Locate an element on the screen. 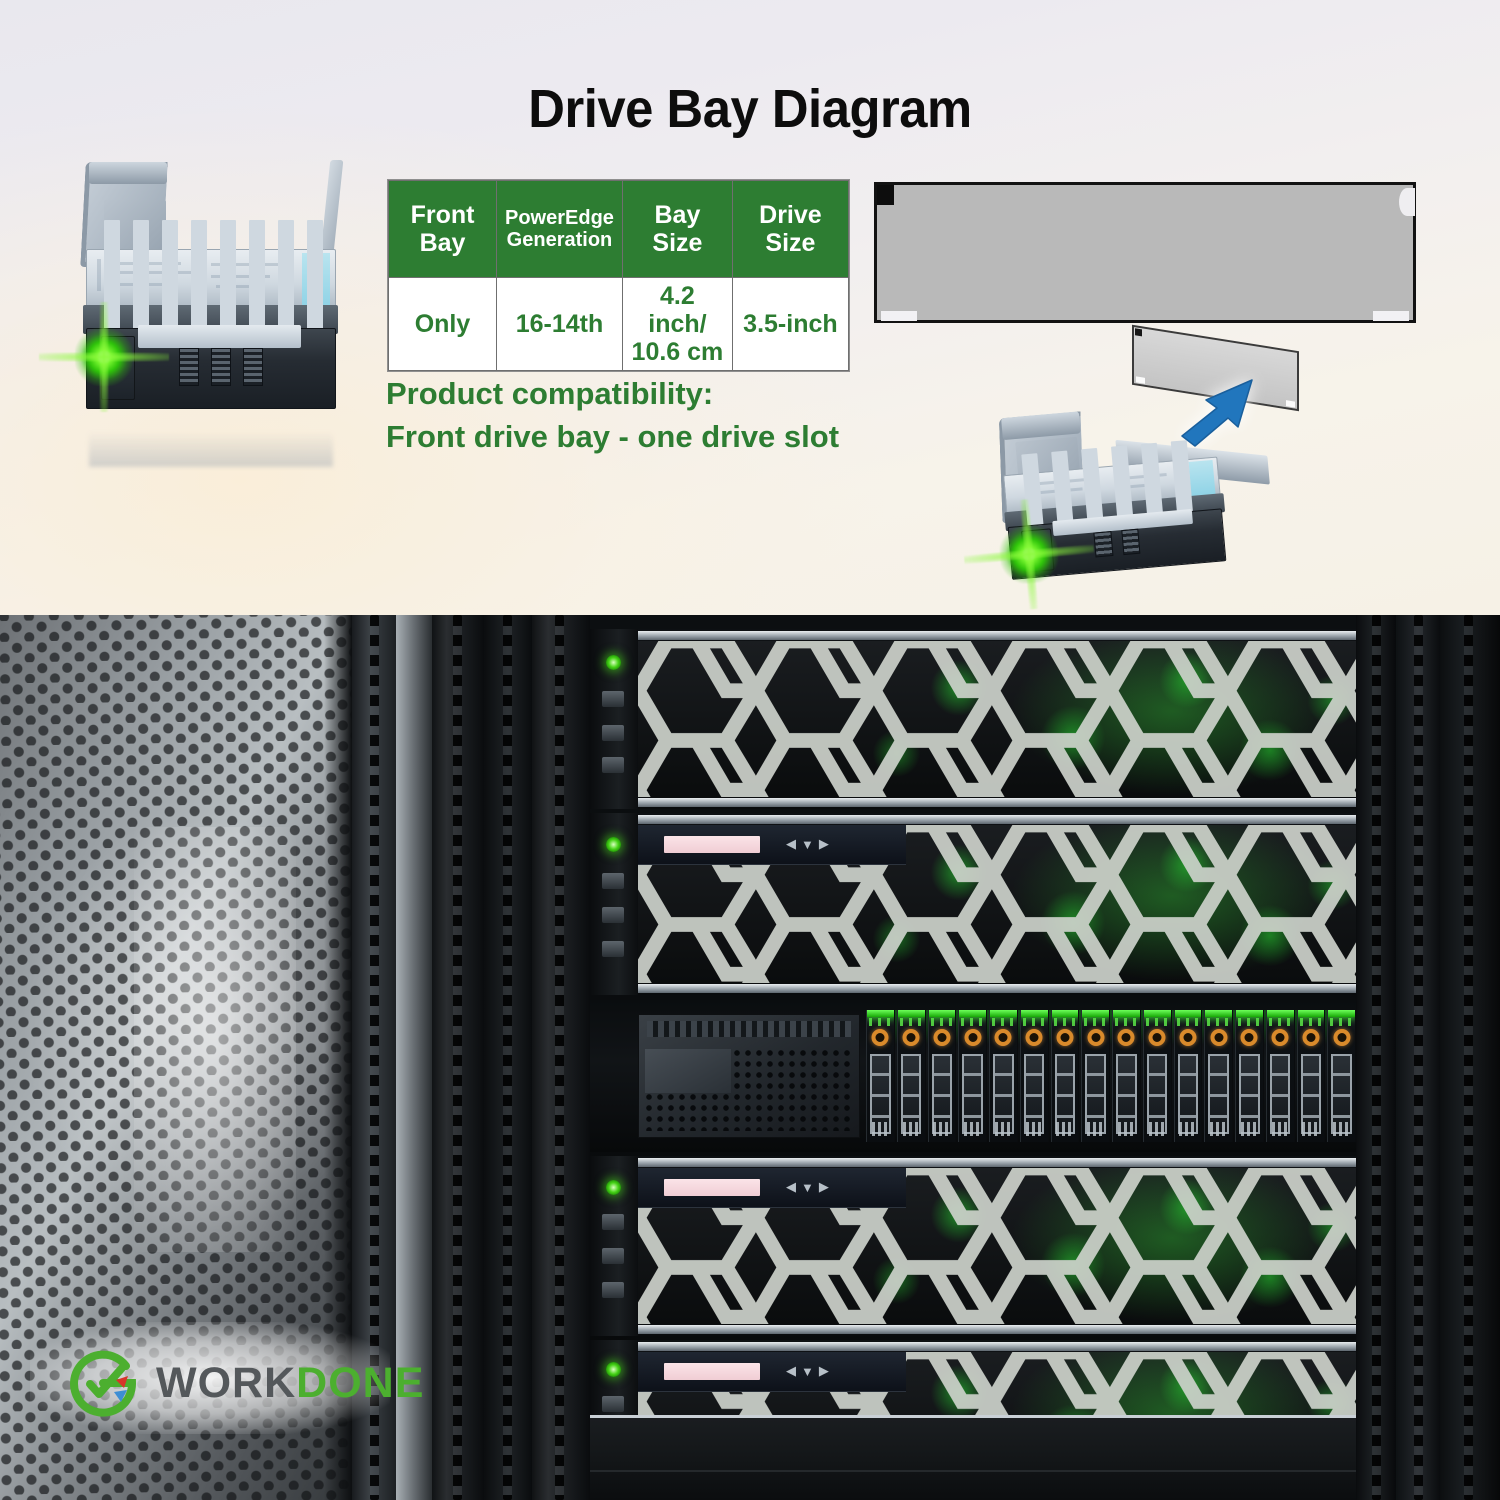 This screenshot has height=1500, width=1500. caddy-face-trim is located at coordinates (219, 336).